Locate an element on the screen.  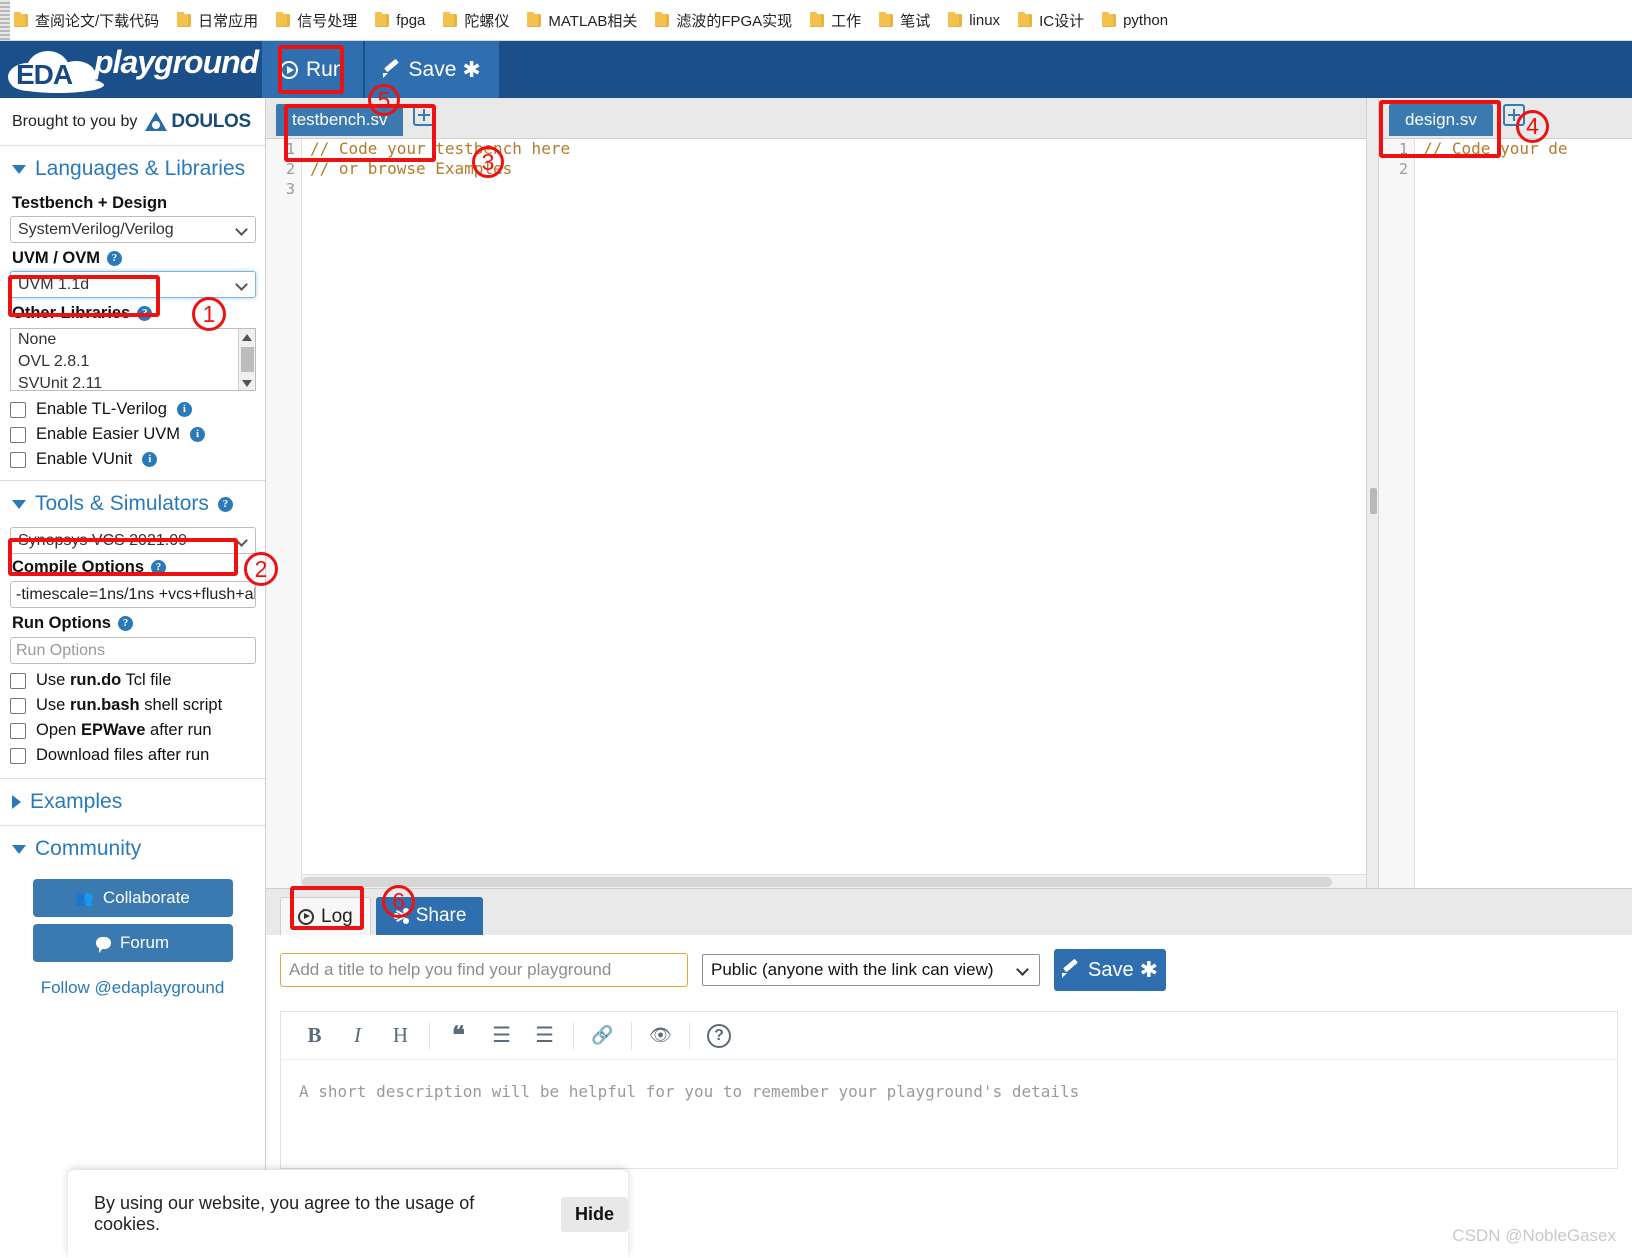
run-button: Run is located at coordinates (312, 69).